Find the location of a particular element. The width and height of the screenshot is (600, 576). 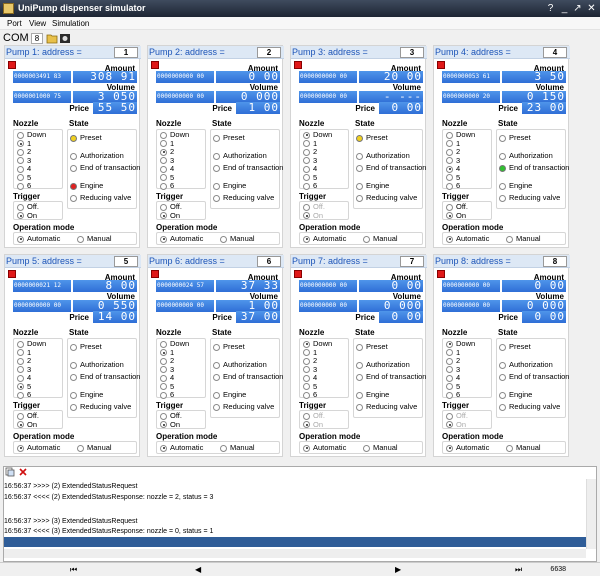

pump-address-field: 3 is located at coordinates (412, 52).